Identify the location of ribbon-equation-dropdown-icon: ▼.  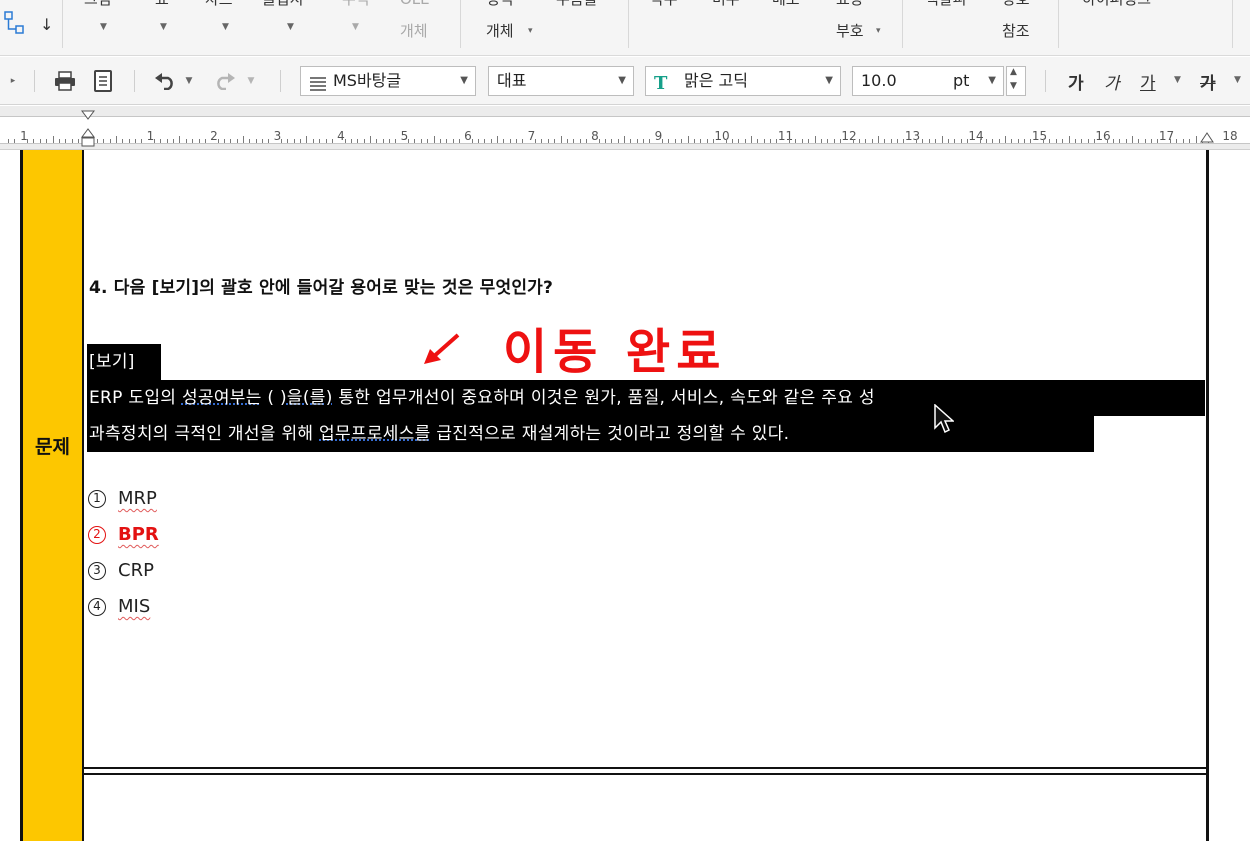
(355, 27).